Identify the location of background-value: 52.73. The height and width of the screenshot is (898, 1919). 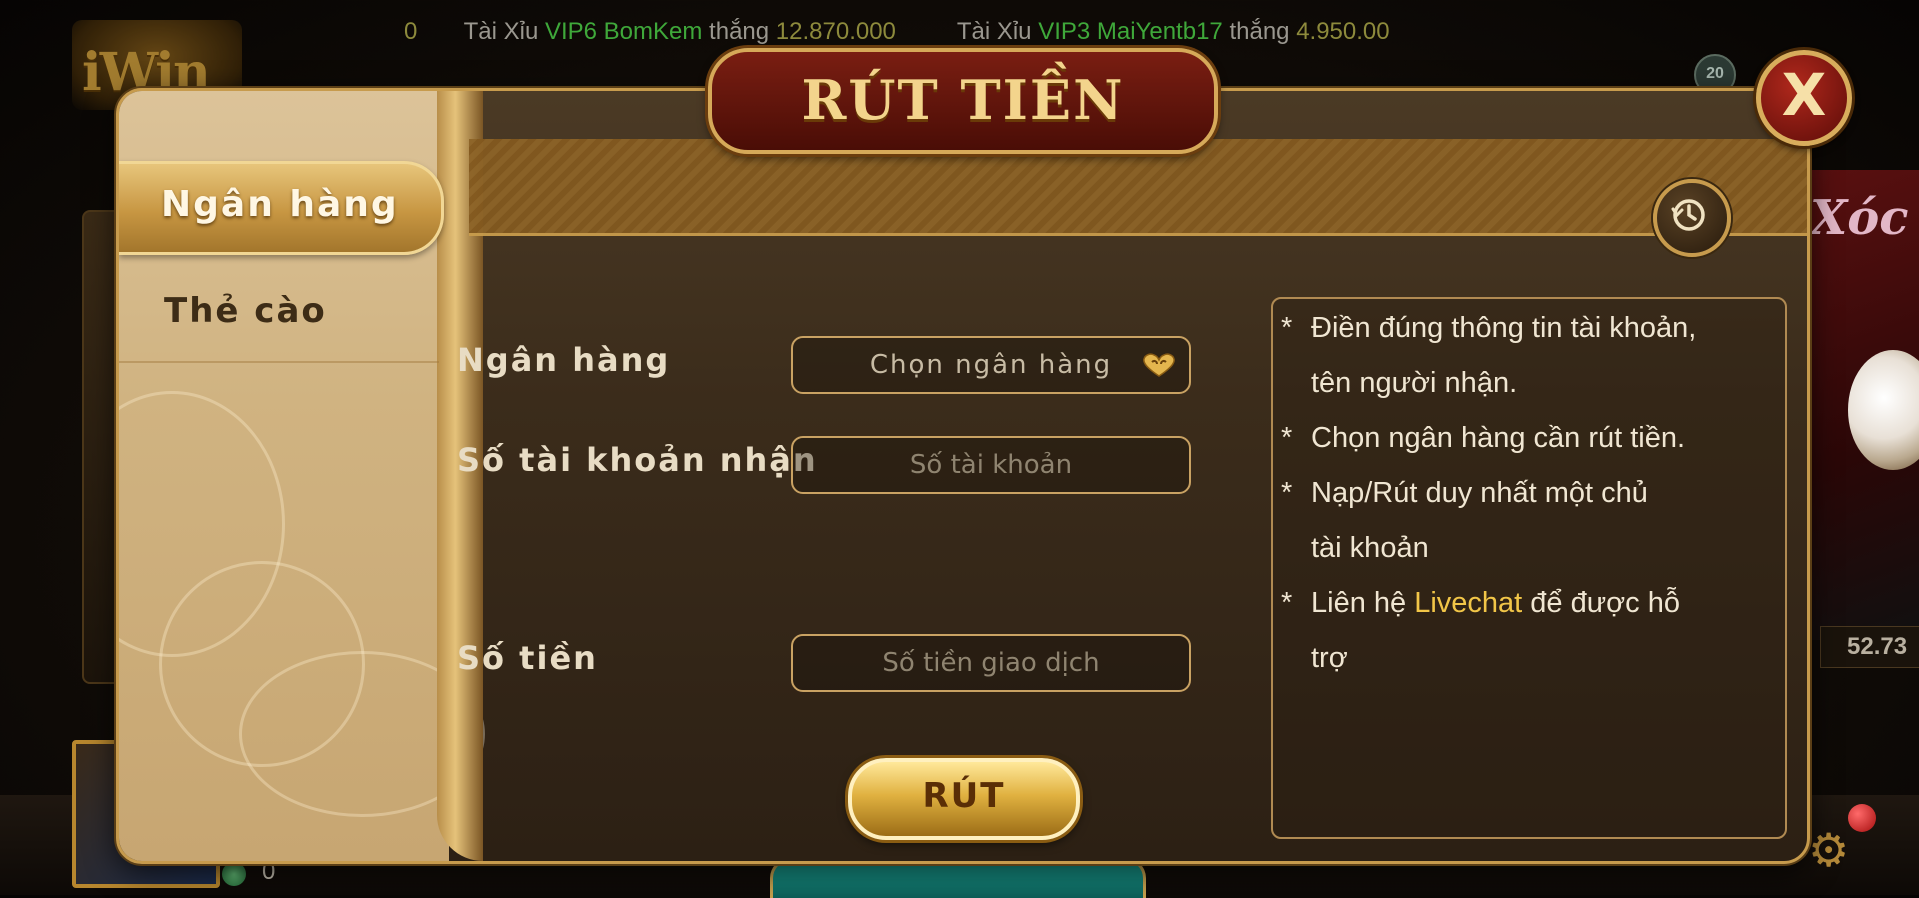
(1869, 647).